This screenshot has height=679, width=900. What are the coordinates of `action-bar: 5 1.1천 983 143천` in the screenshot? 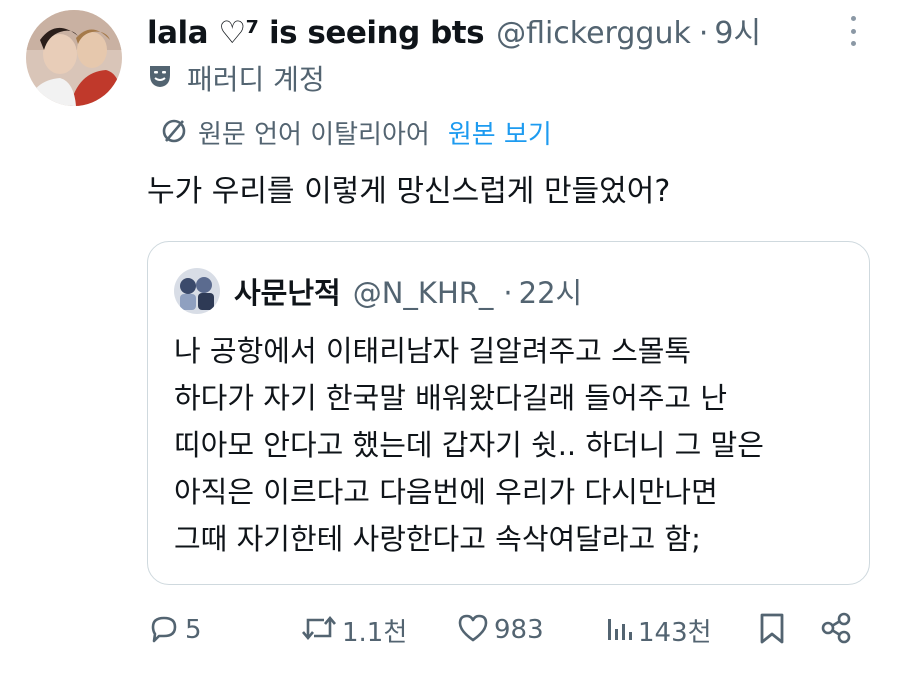 It's located at (507, 632).